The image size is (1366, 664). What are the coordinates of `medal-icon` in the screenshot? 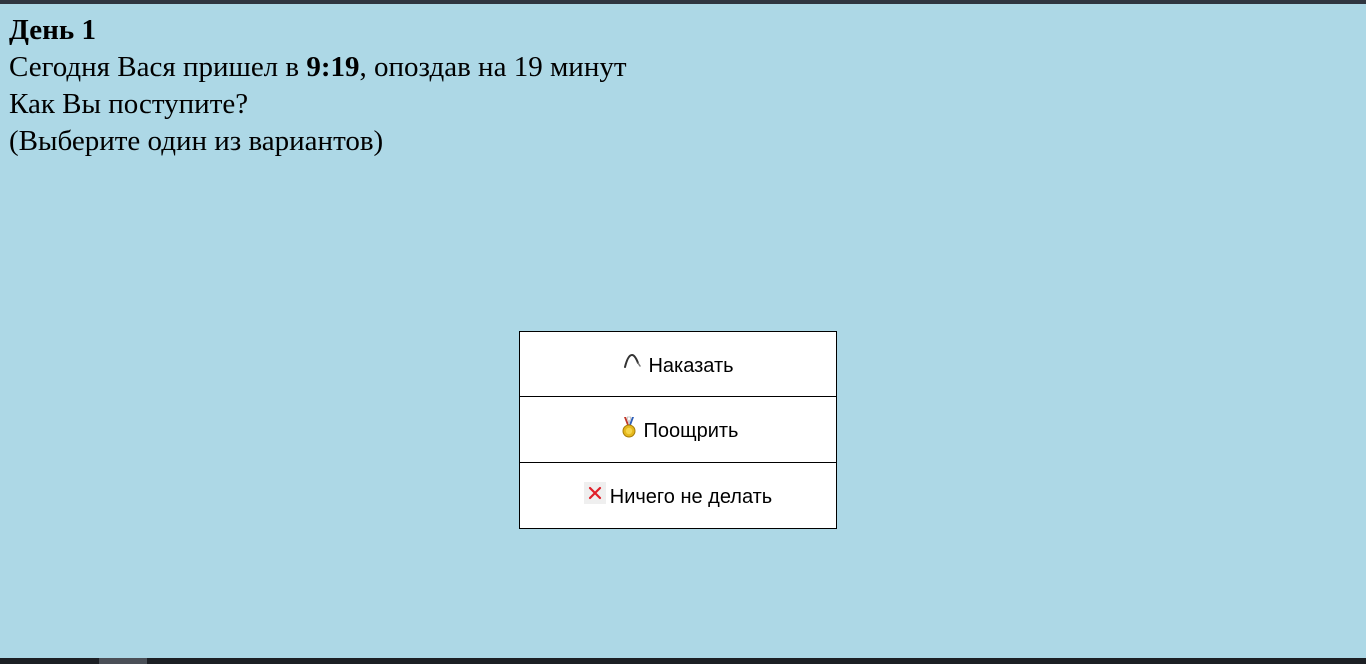 It's located at (629, 427).